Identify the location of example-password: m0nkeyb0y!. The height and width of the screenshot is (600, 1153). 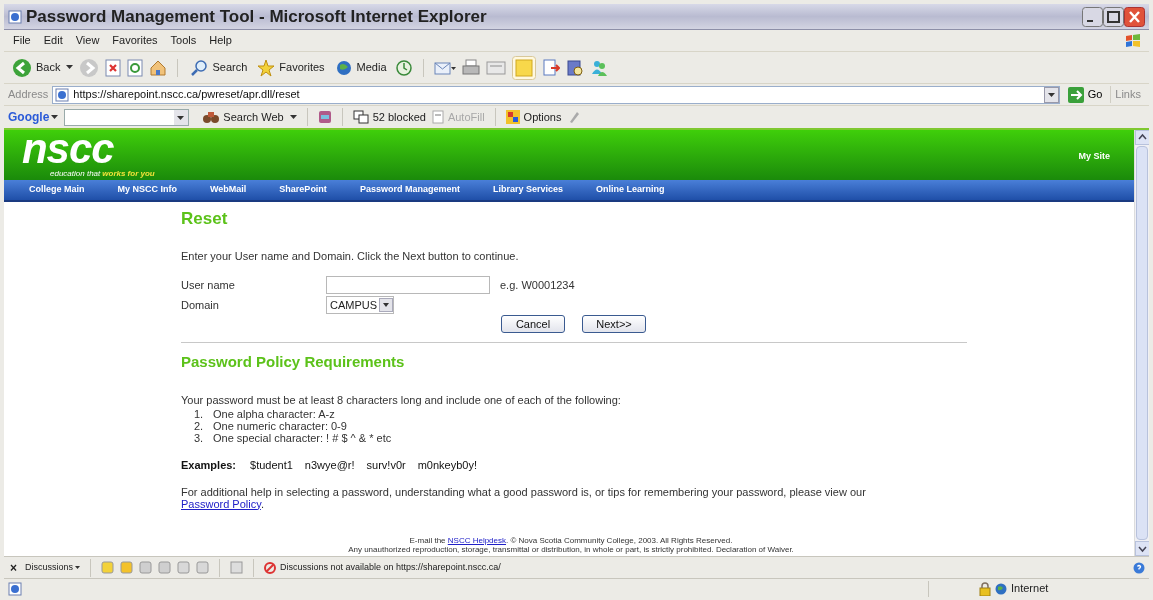
(447, 465).